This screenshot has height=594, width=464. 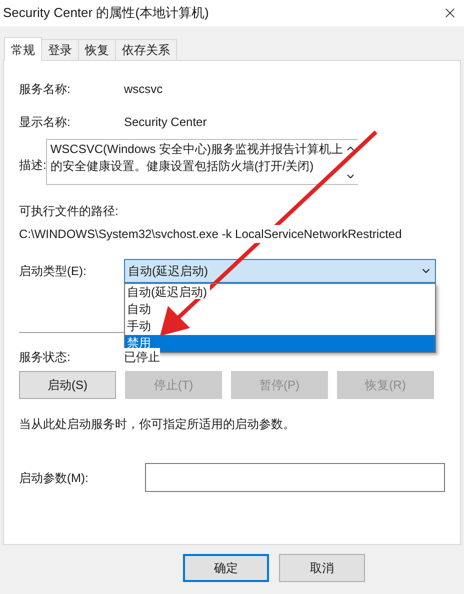 I want to click on tab: 恢复, so click(x=97, y=49).